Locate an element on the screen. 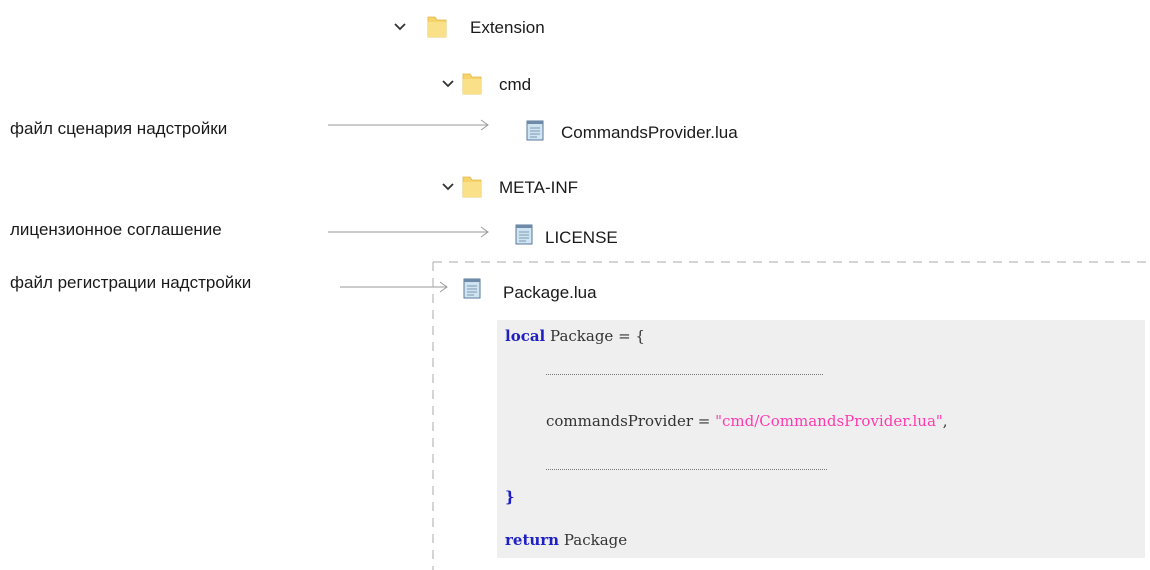  code-text: commandsProvider = is located at coordinates (631, 421).